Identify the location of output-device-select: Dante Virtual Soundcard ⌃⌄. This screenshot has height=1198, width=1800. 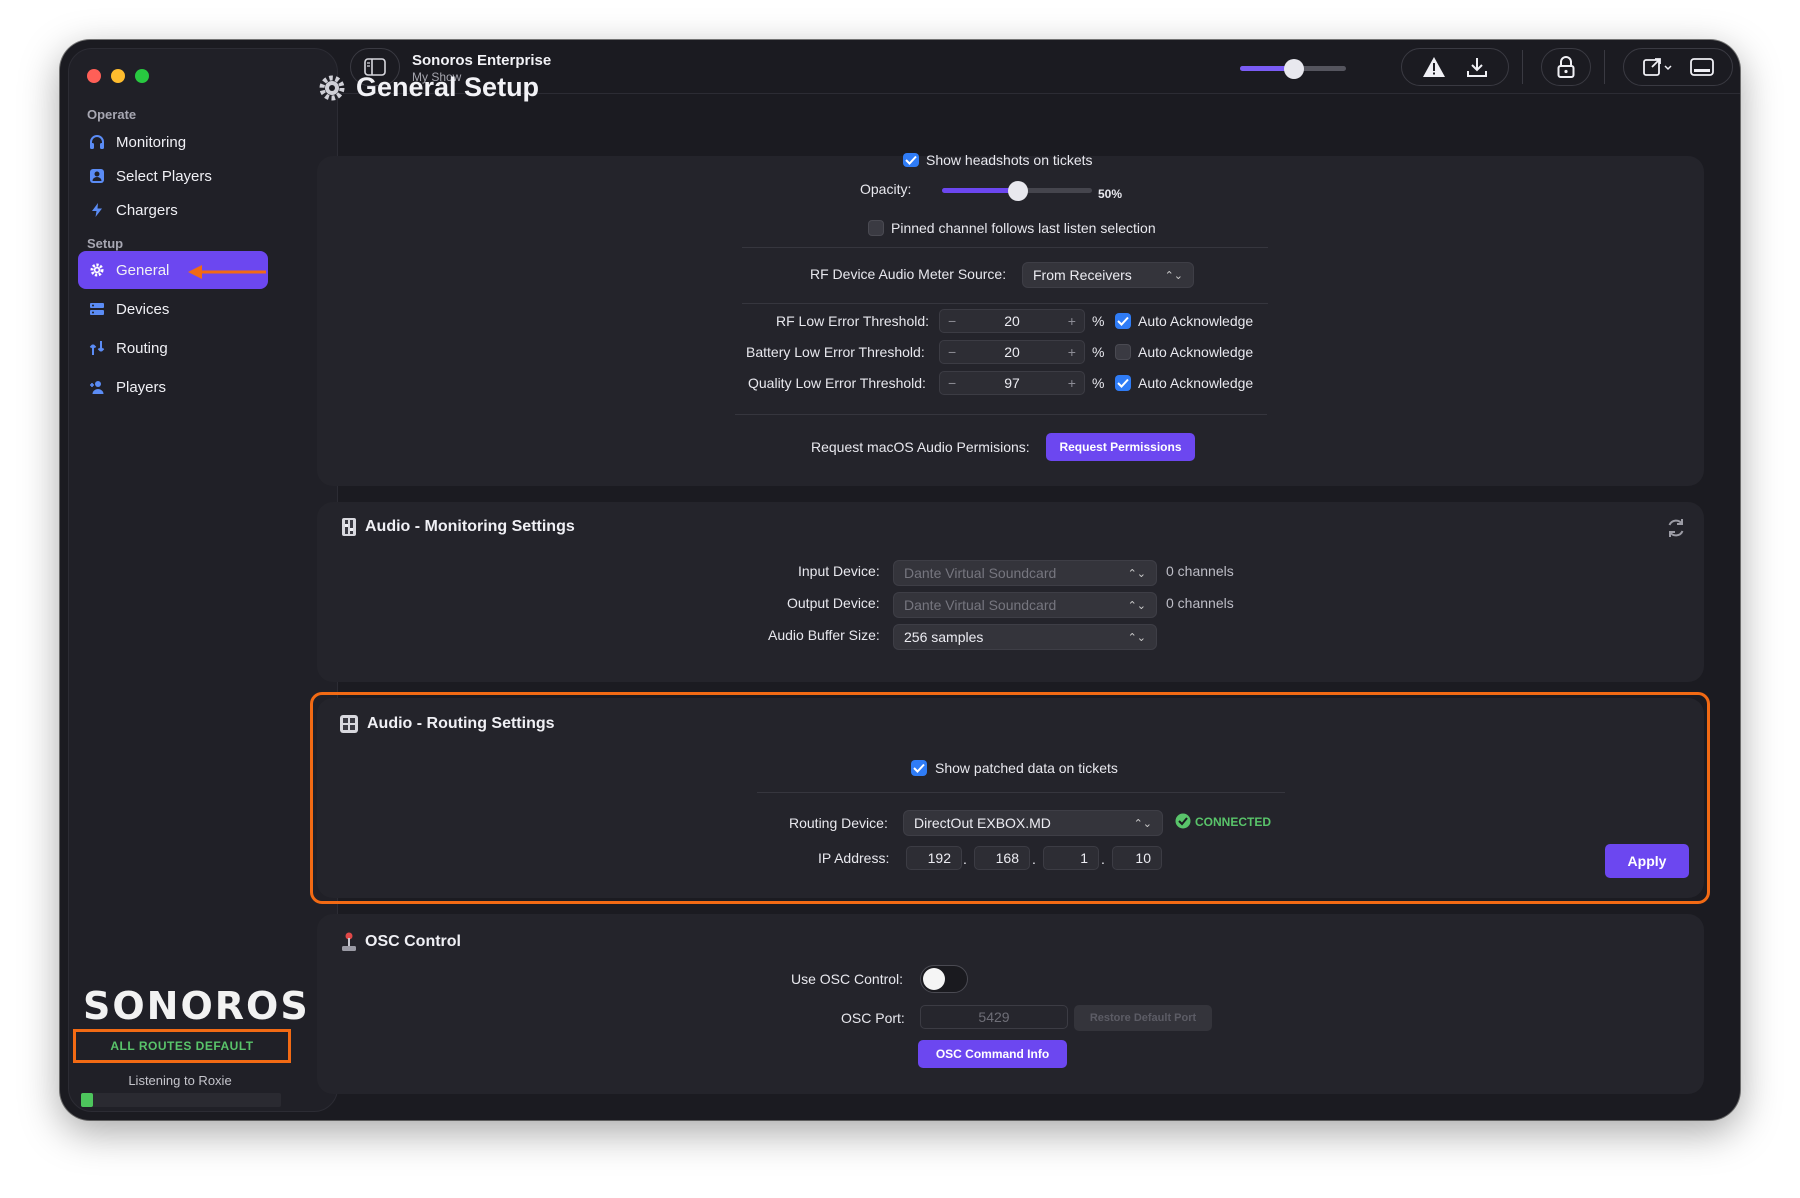
(1025, 605).